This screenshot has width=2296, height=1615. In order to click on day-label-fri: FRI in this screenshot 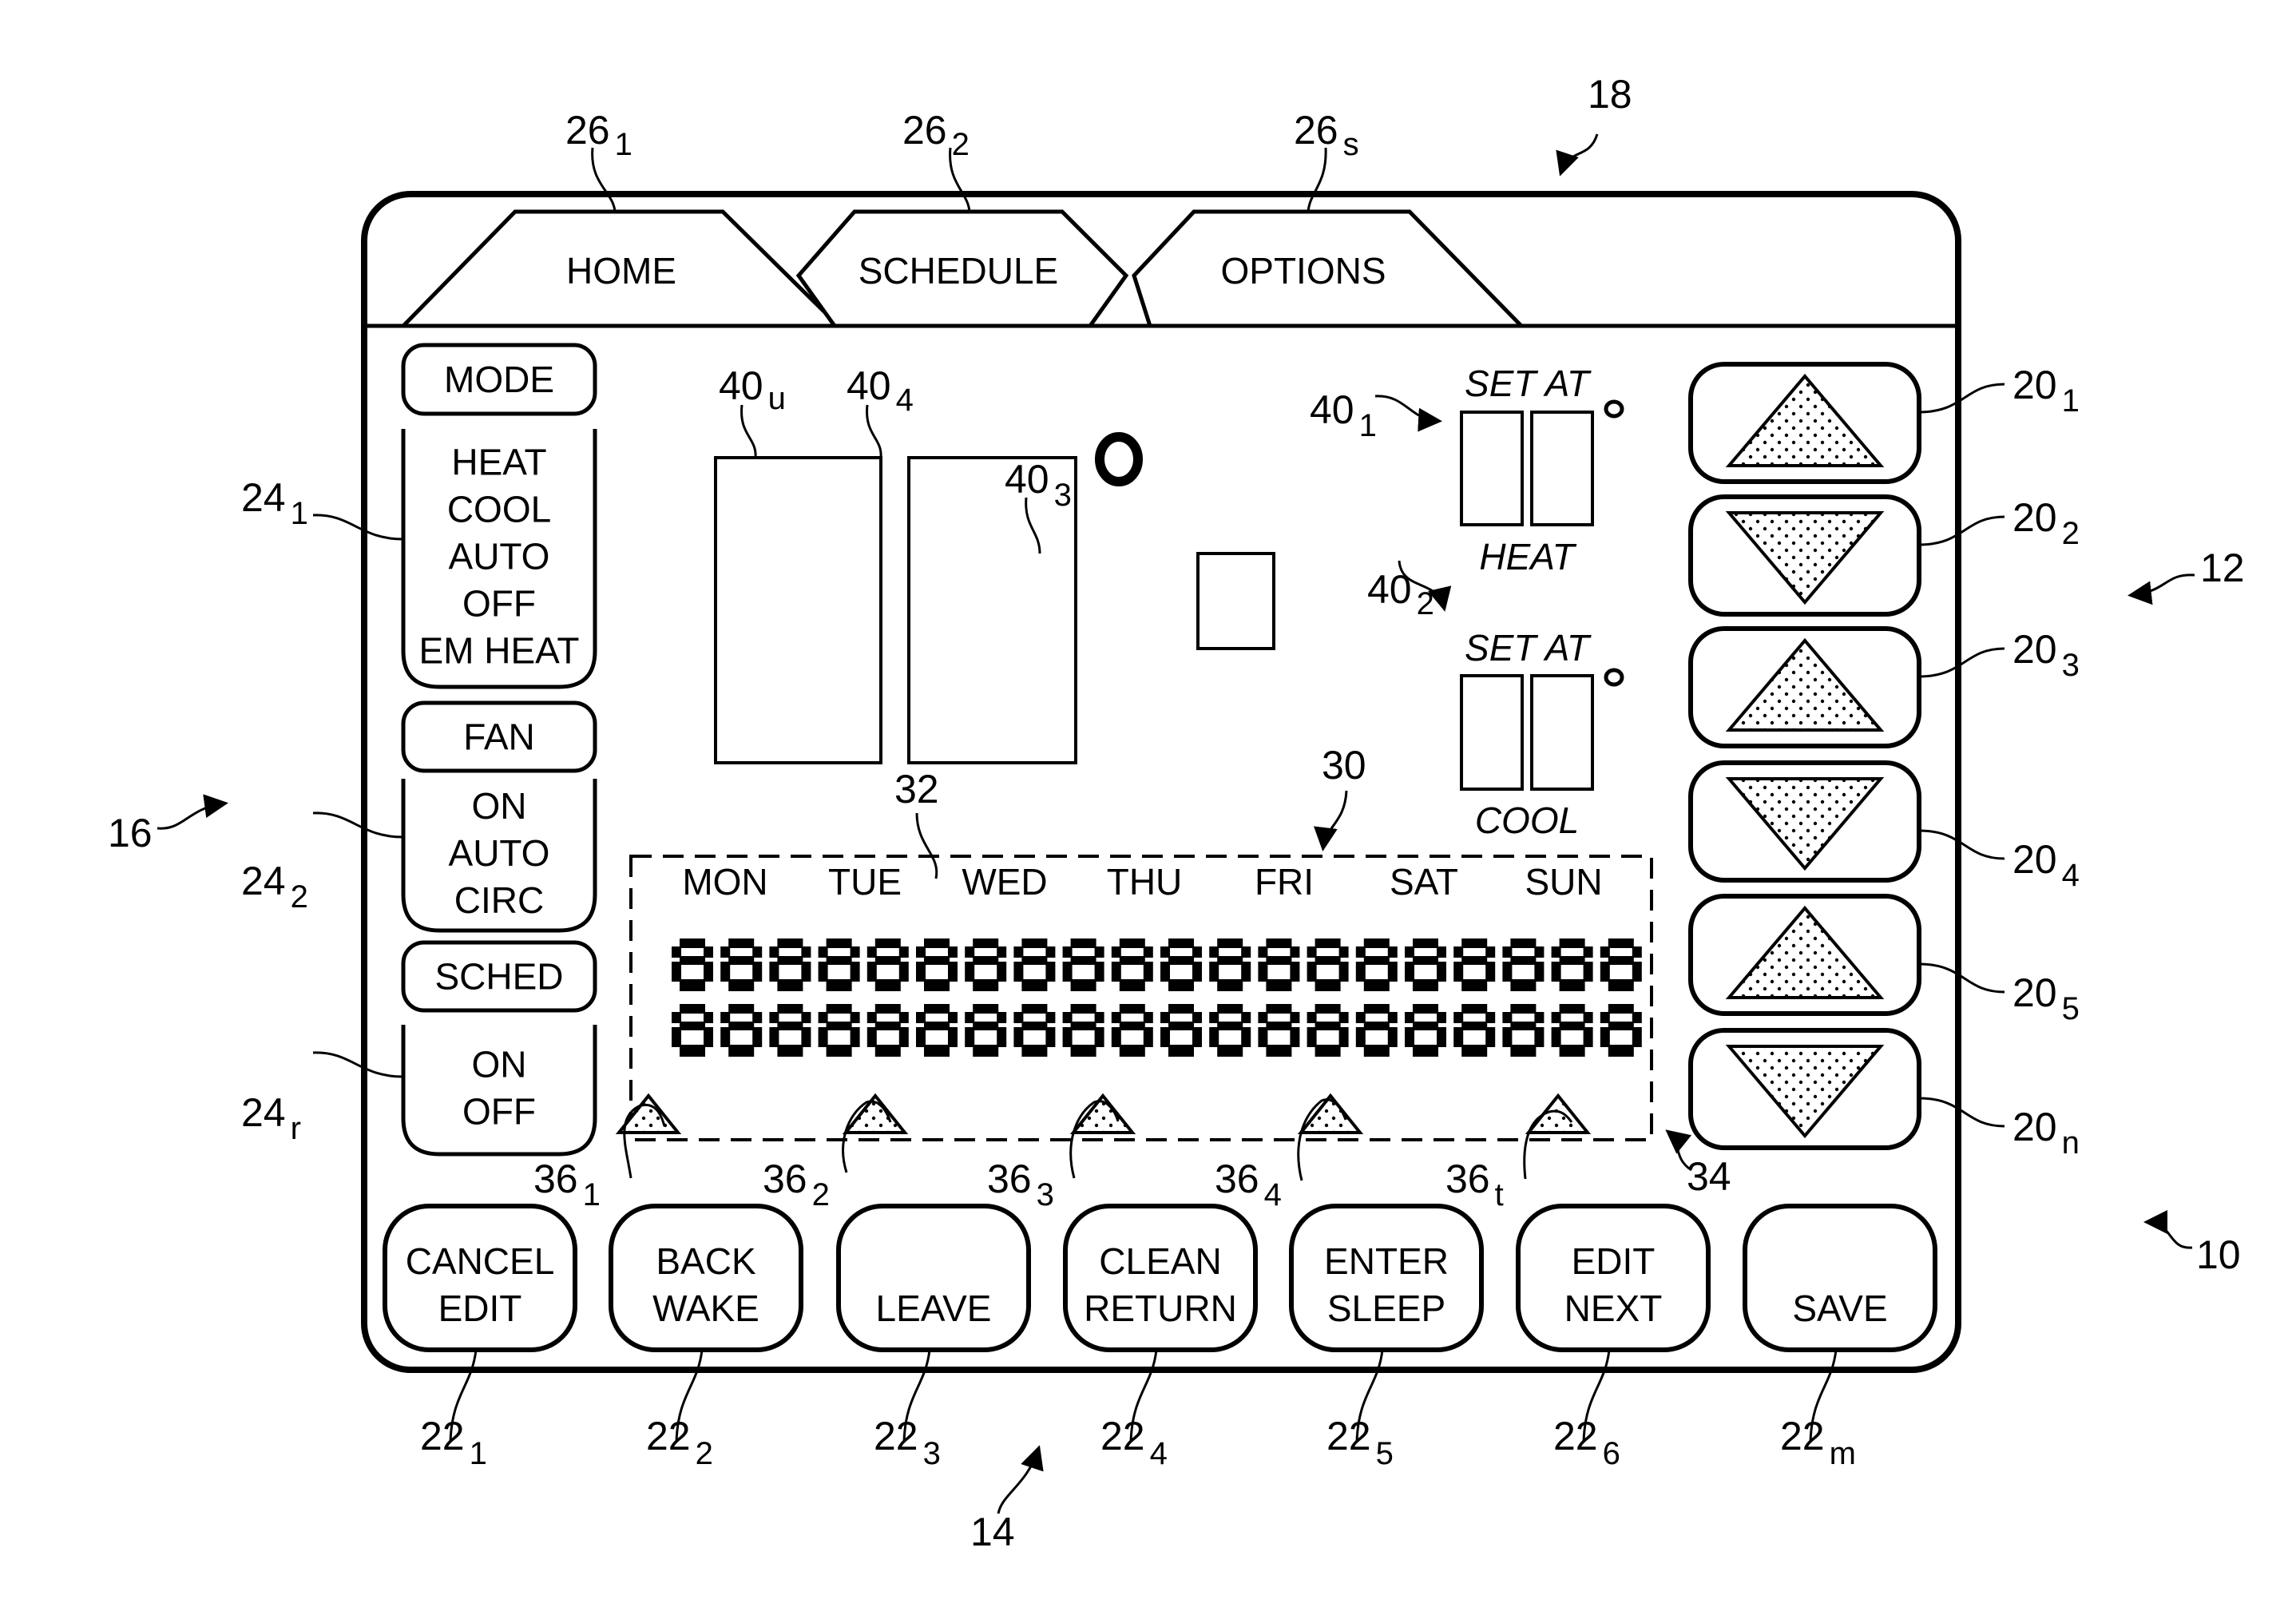, I will do `click(1284, 882)`.